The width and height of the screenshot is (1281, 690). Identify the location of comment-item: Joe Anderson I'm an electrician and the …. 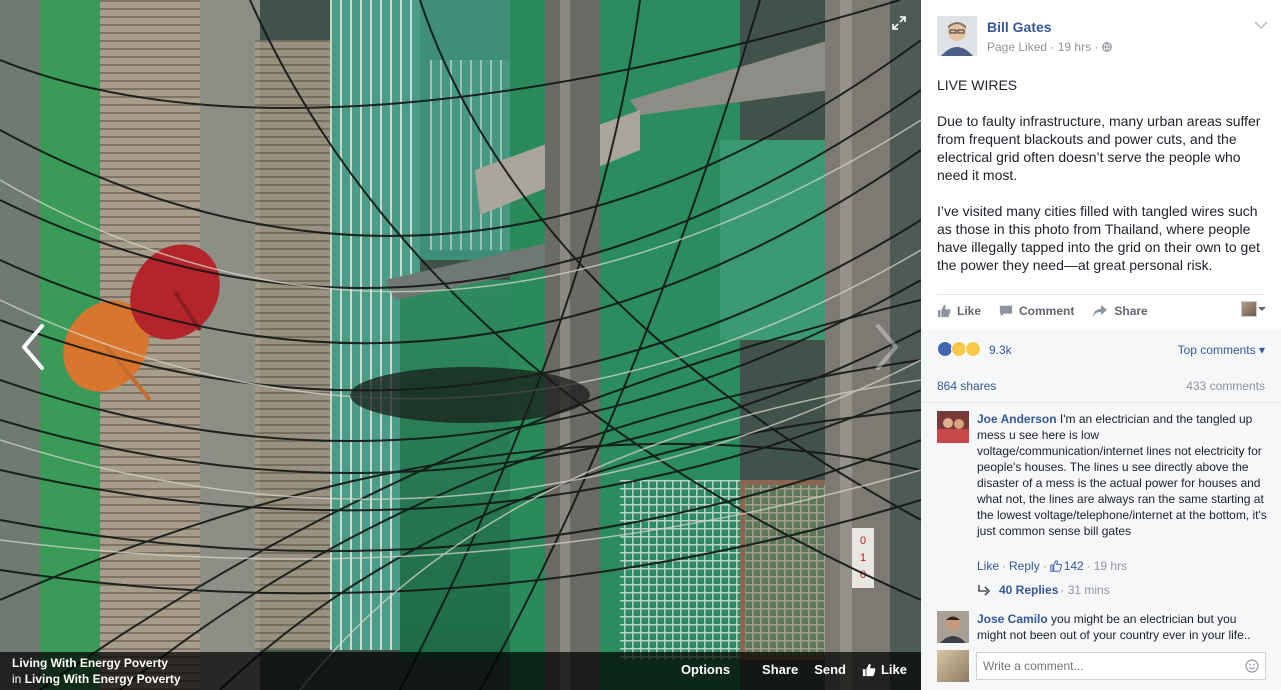
(1102, 506).